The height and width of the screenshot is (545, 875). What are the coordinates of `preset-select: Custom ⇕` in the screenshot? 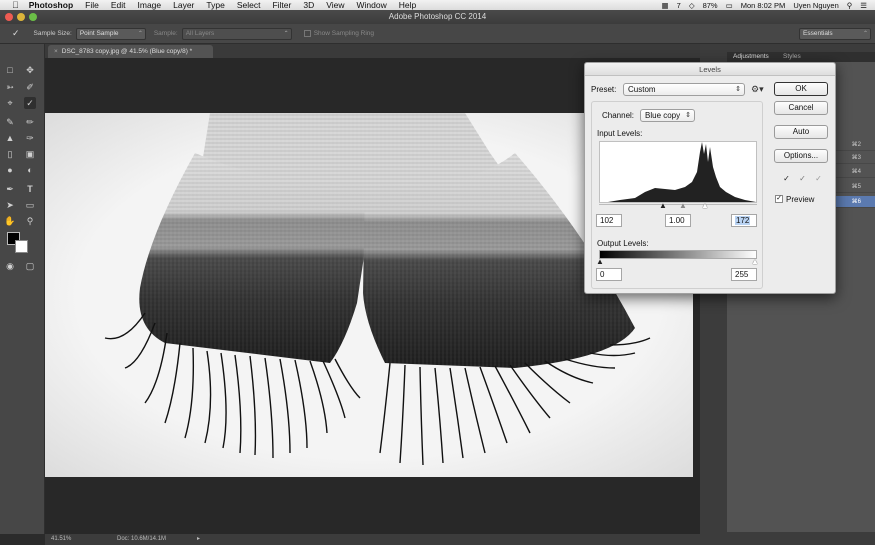 It's located at (684, 89).